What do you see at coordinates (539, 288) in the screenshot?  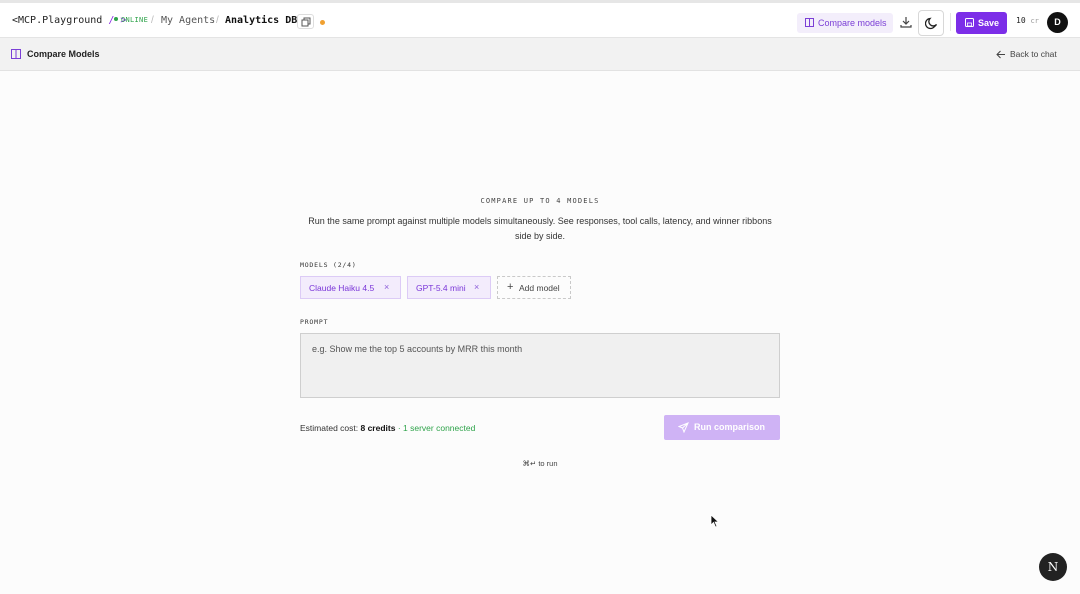 I see `add-model-label: Add model` at bounding box center [539, 288].